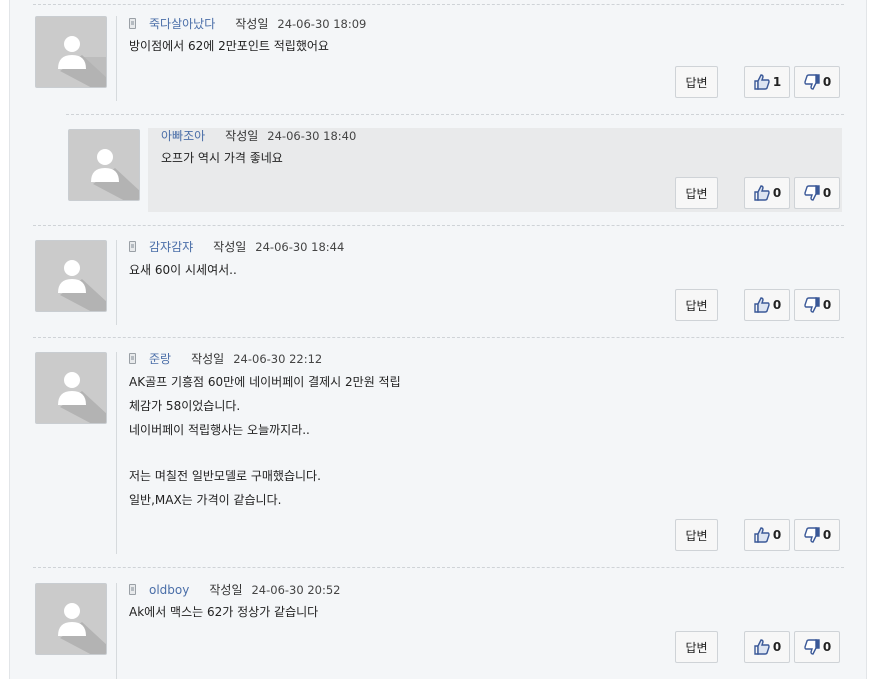  I want to click on comment-author: oldboy, so click(169, 590).